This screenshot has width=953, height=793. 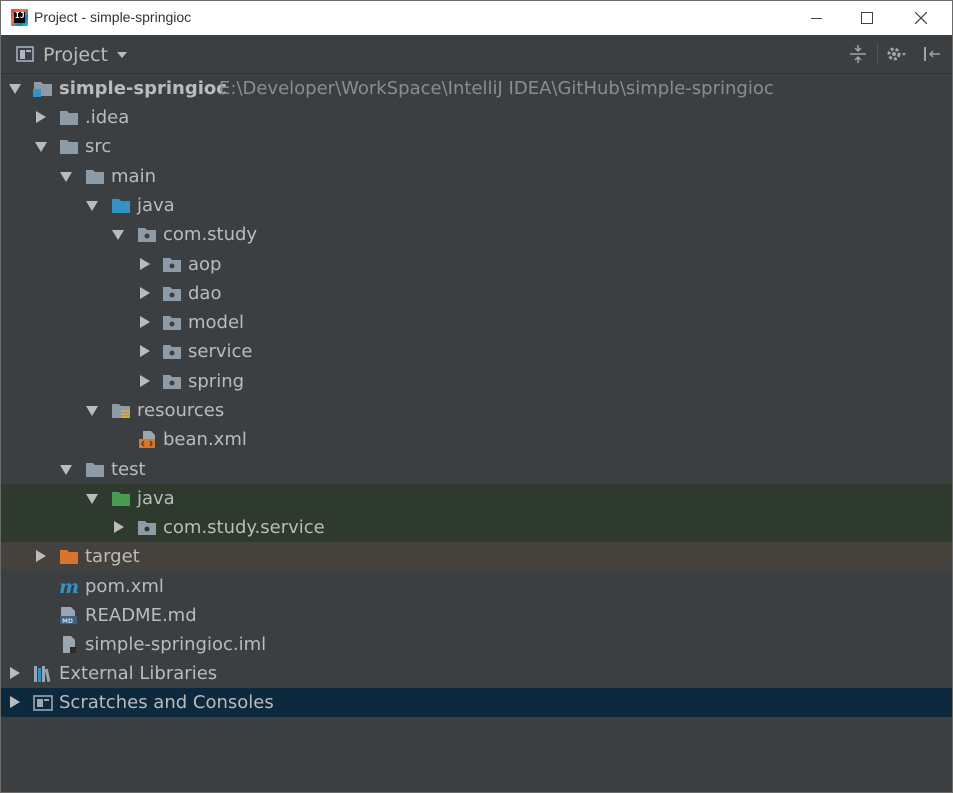 I want to click on tree-node-label: test, so click(x=128, y=469).